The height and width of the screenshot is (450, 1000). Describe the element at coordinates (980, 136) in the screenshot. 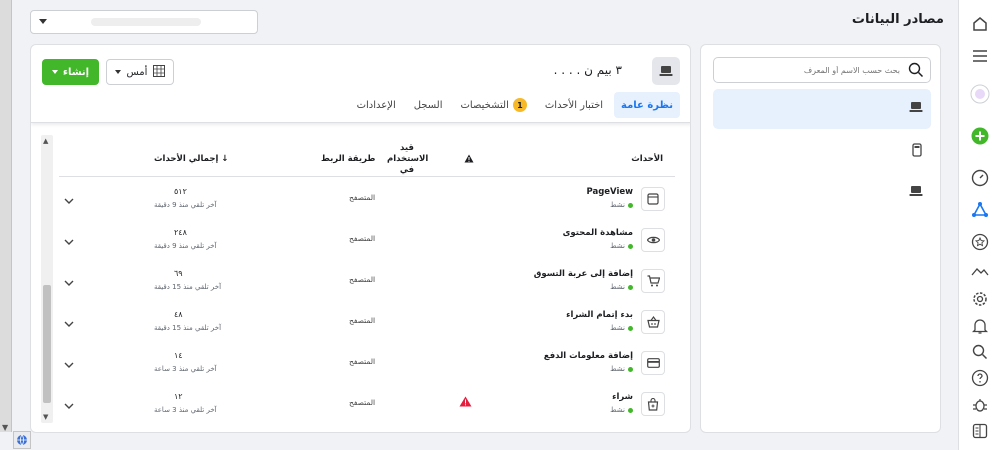

I see `create-plus-icon` at that location.